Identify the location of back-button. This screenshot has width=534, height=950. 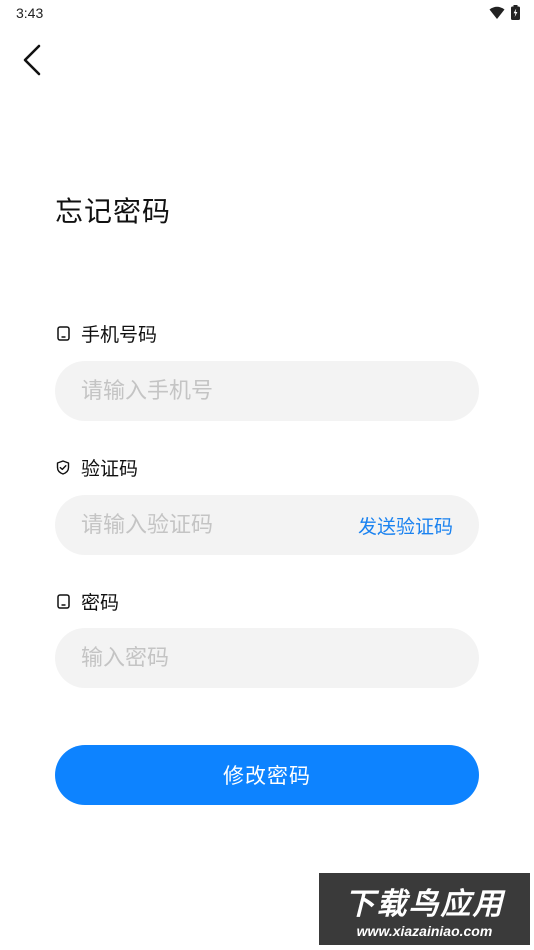
(32, 62).